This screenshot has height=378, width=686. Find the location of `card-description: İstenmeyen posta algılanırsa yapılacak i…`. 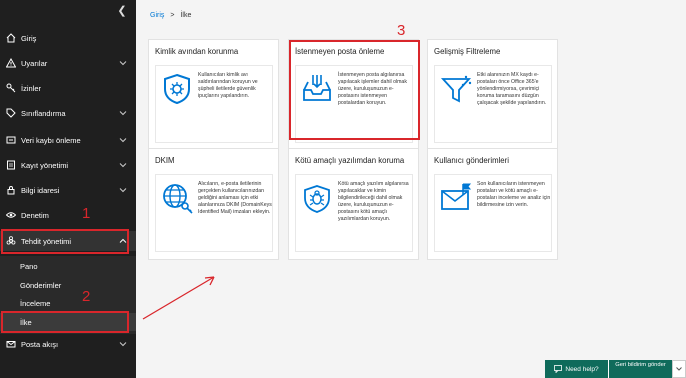

card-description: İstenmeyen posta algılanırsa yapılacak i… is located at coordinates (372, 89).